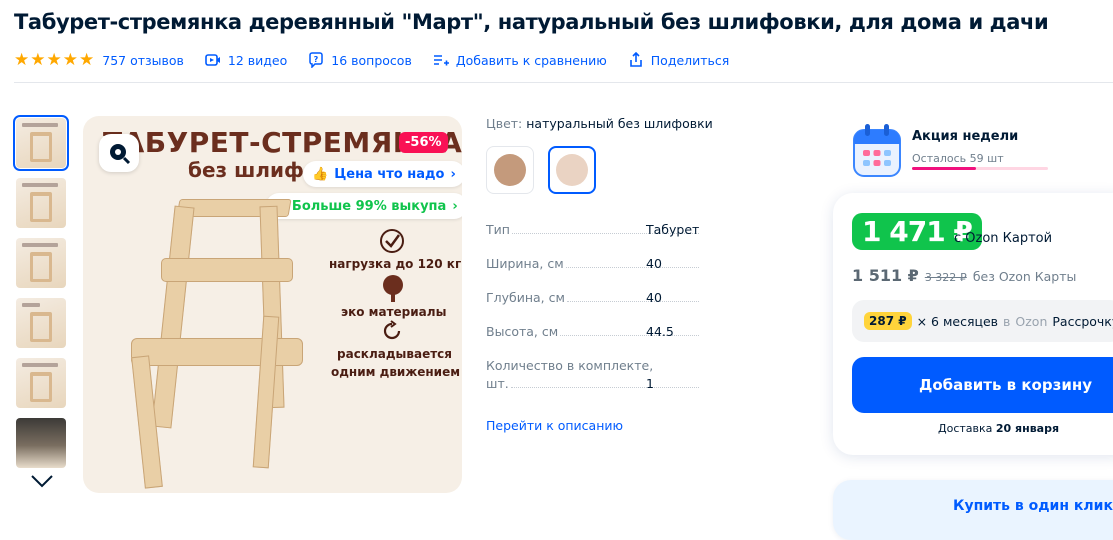 The image size is (1113, 540). I want to click on reviews-count: 757 отзывов, so click(143, 60).